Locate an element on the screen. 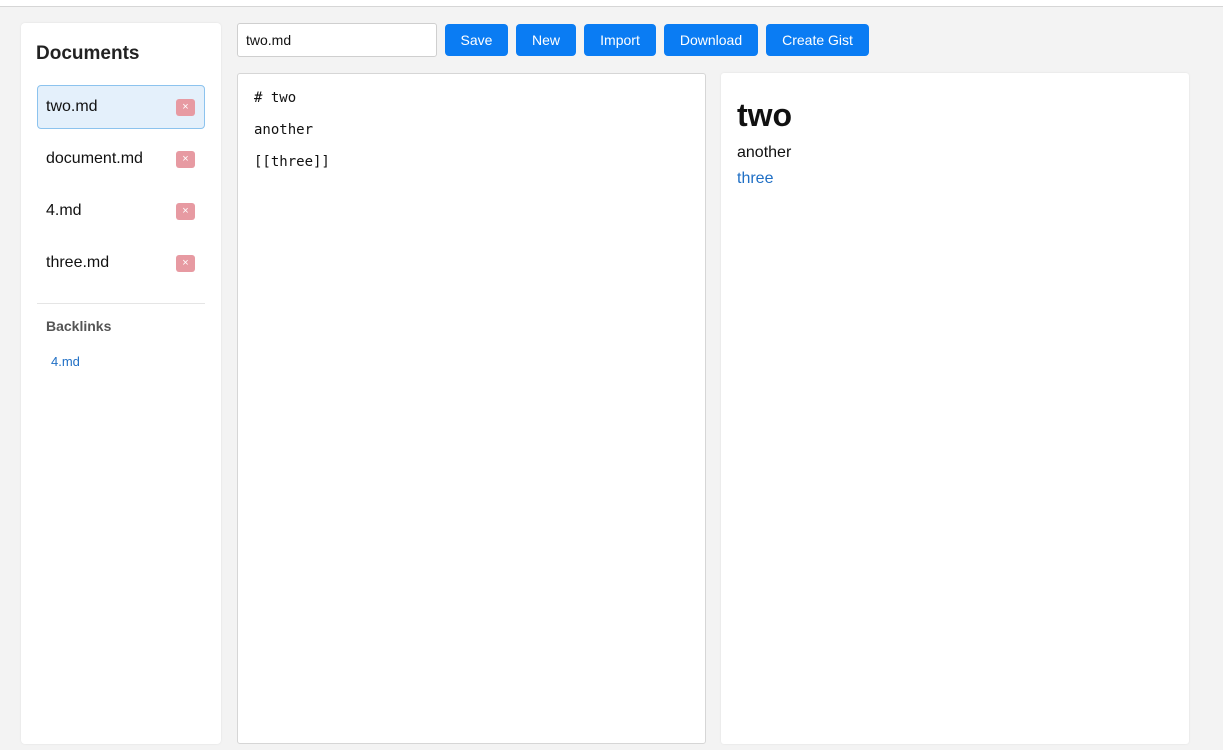  top-bar is located at coordinates (611, 3).